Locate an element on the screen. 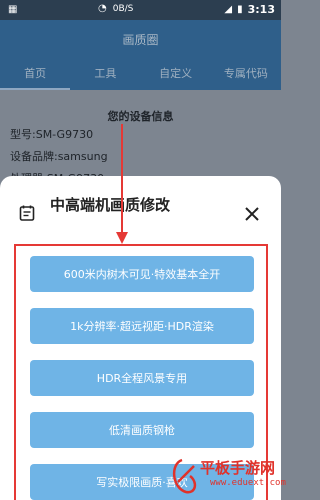 Image resolution: width=320 pixels, height=500 pixels. device-info-title: 您的设备信息 is located at coordinates (140, 116).